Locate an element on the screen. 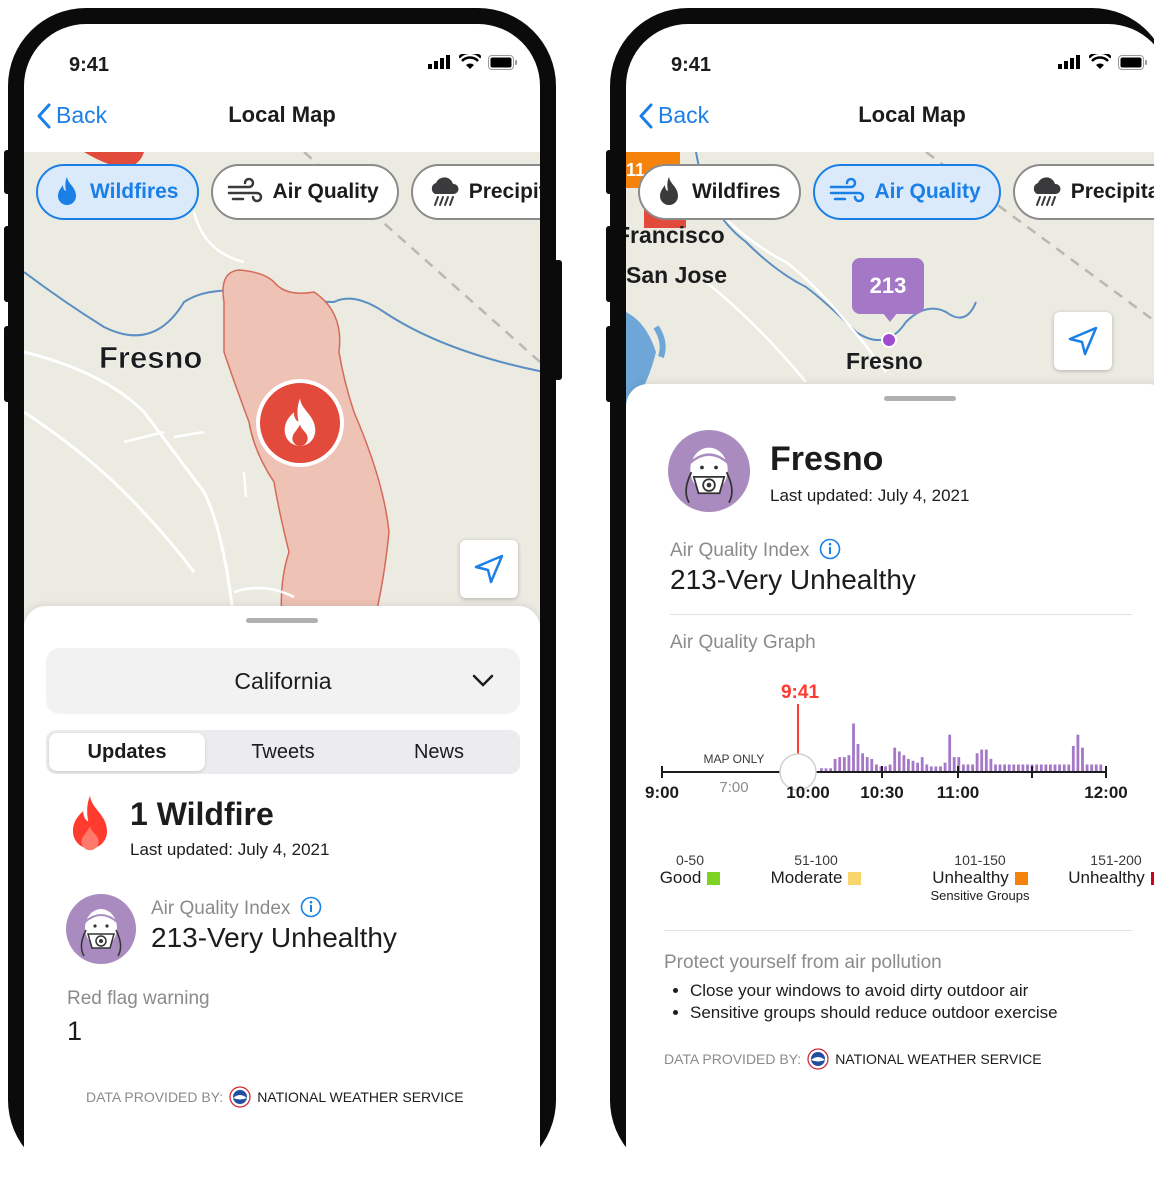  wildfire-count: 1 Wildfire is located at coordinates (202, 814).